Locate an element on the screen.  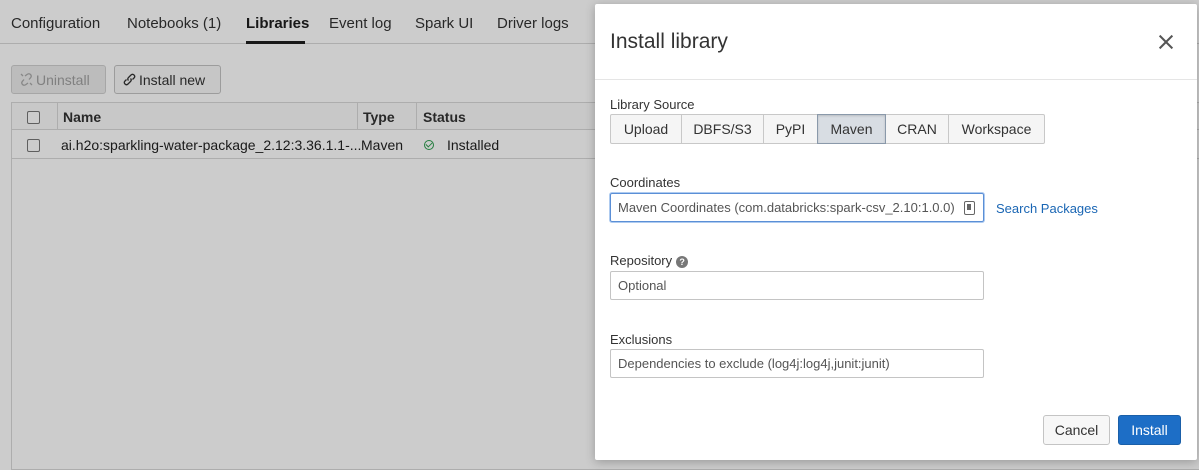
source-pypi: PyPI is located at coordinates (790, 129).